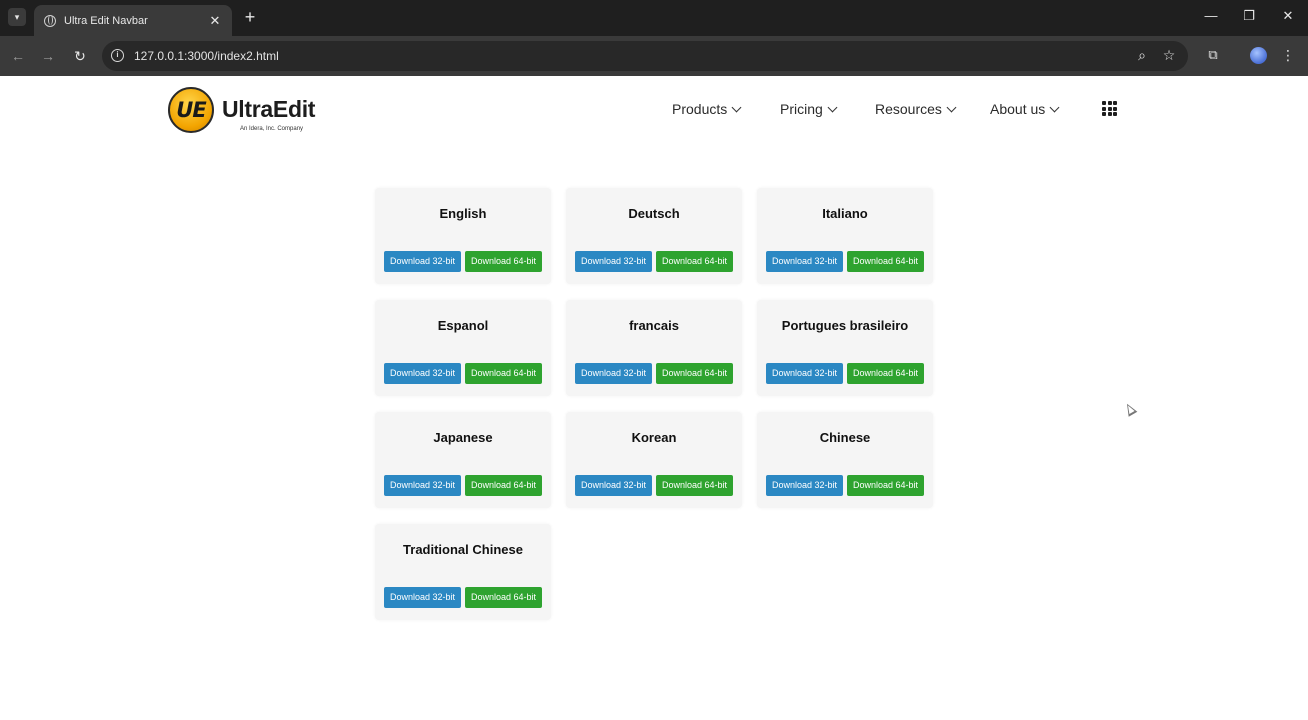 The width and height of the screenshot is (1308, 720). I want to click on nav-products-label: Products, so click(700, 109).